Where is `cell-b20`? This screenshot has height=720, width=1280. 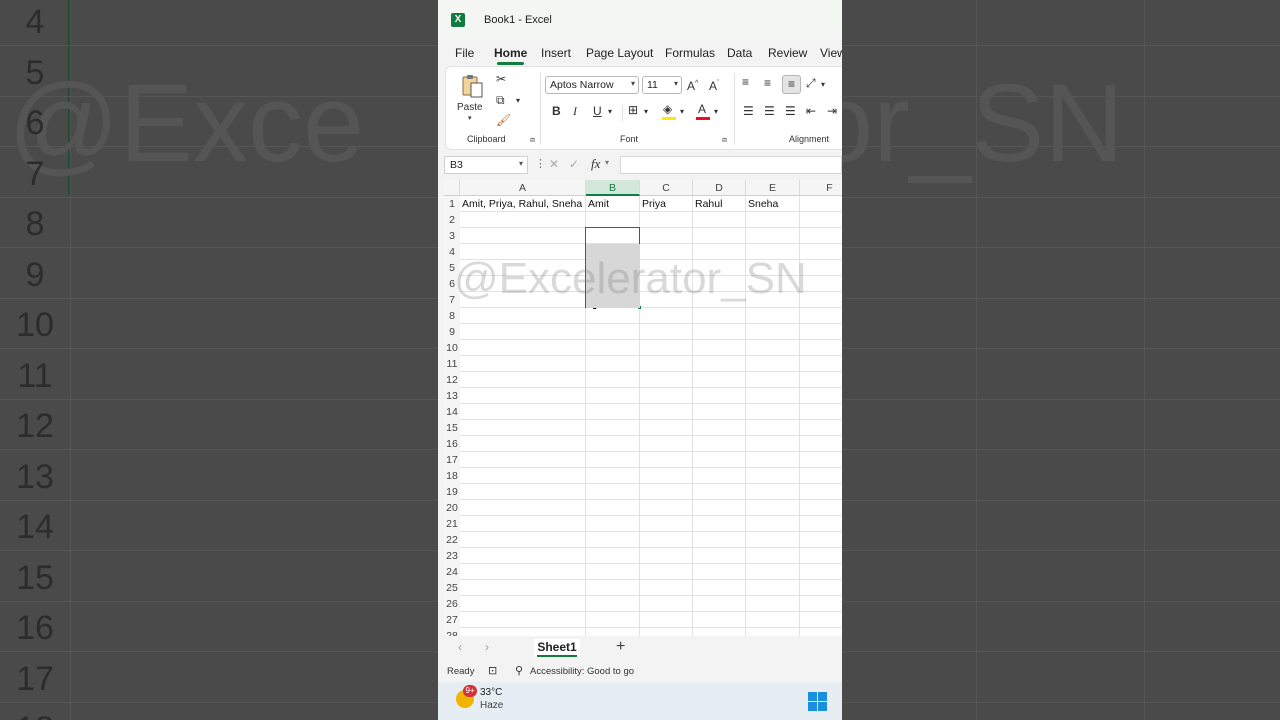
cell-b20 is located at coordinates (613, 508).